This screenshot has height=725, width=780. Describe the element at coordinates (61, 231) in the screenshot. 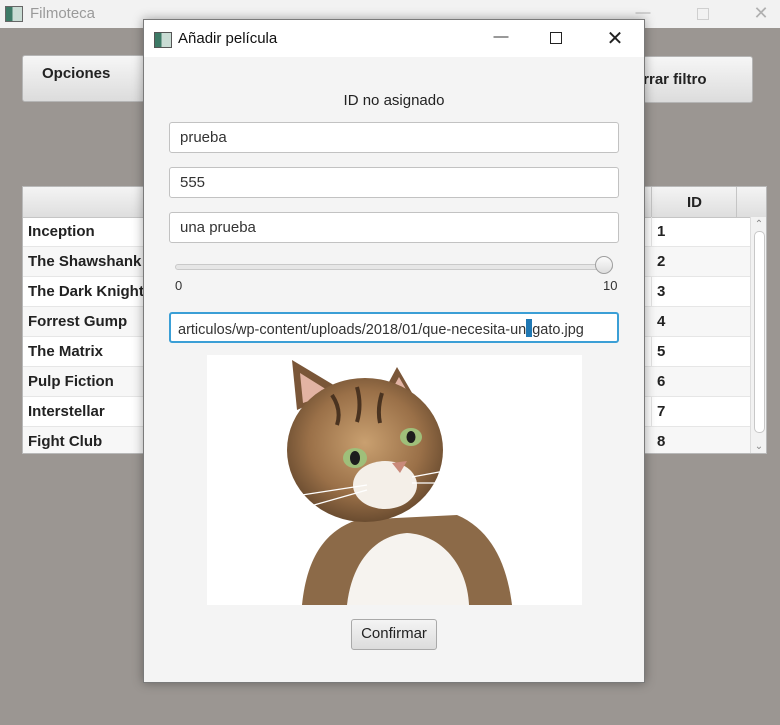

I see `movie-title: Inception` at that location.